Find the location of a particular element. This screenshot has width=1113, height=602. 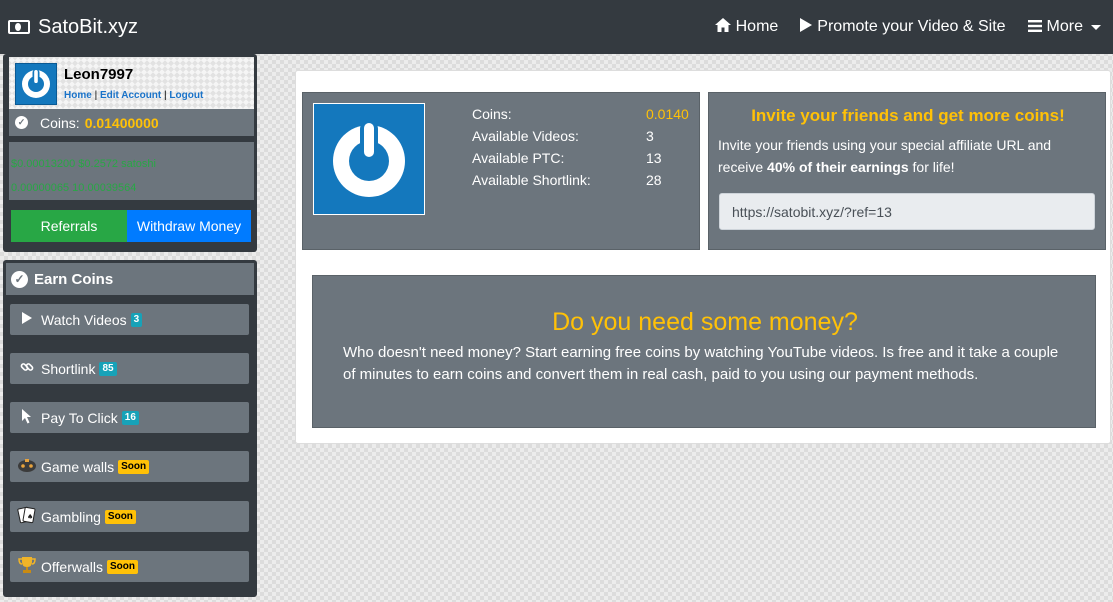

conversion-line-2: 0.00000065 10.00039564 is located at coordinates (74, 188).